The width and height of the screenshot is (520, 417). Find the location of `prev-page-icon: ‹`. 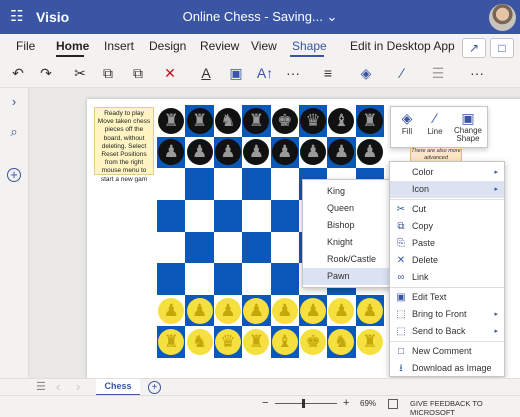

prev-page-icon: ‹ is located at coordinates (58, 386).